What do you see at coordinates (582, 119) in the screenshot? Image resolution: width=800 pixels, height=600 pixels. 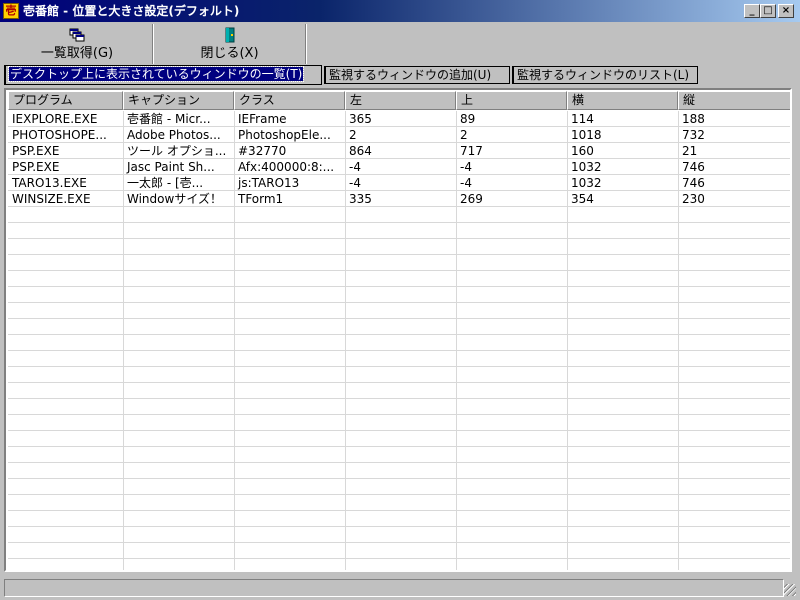 I see `cell-width: 114` at bounding box center [582, 119].